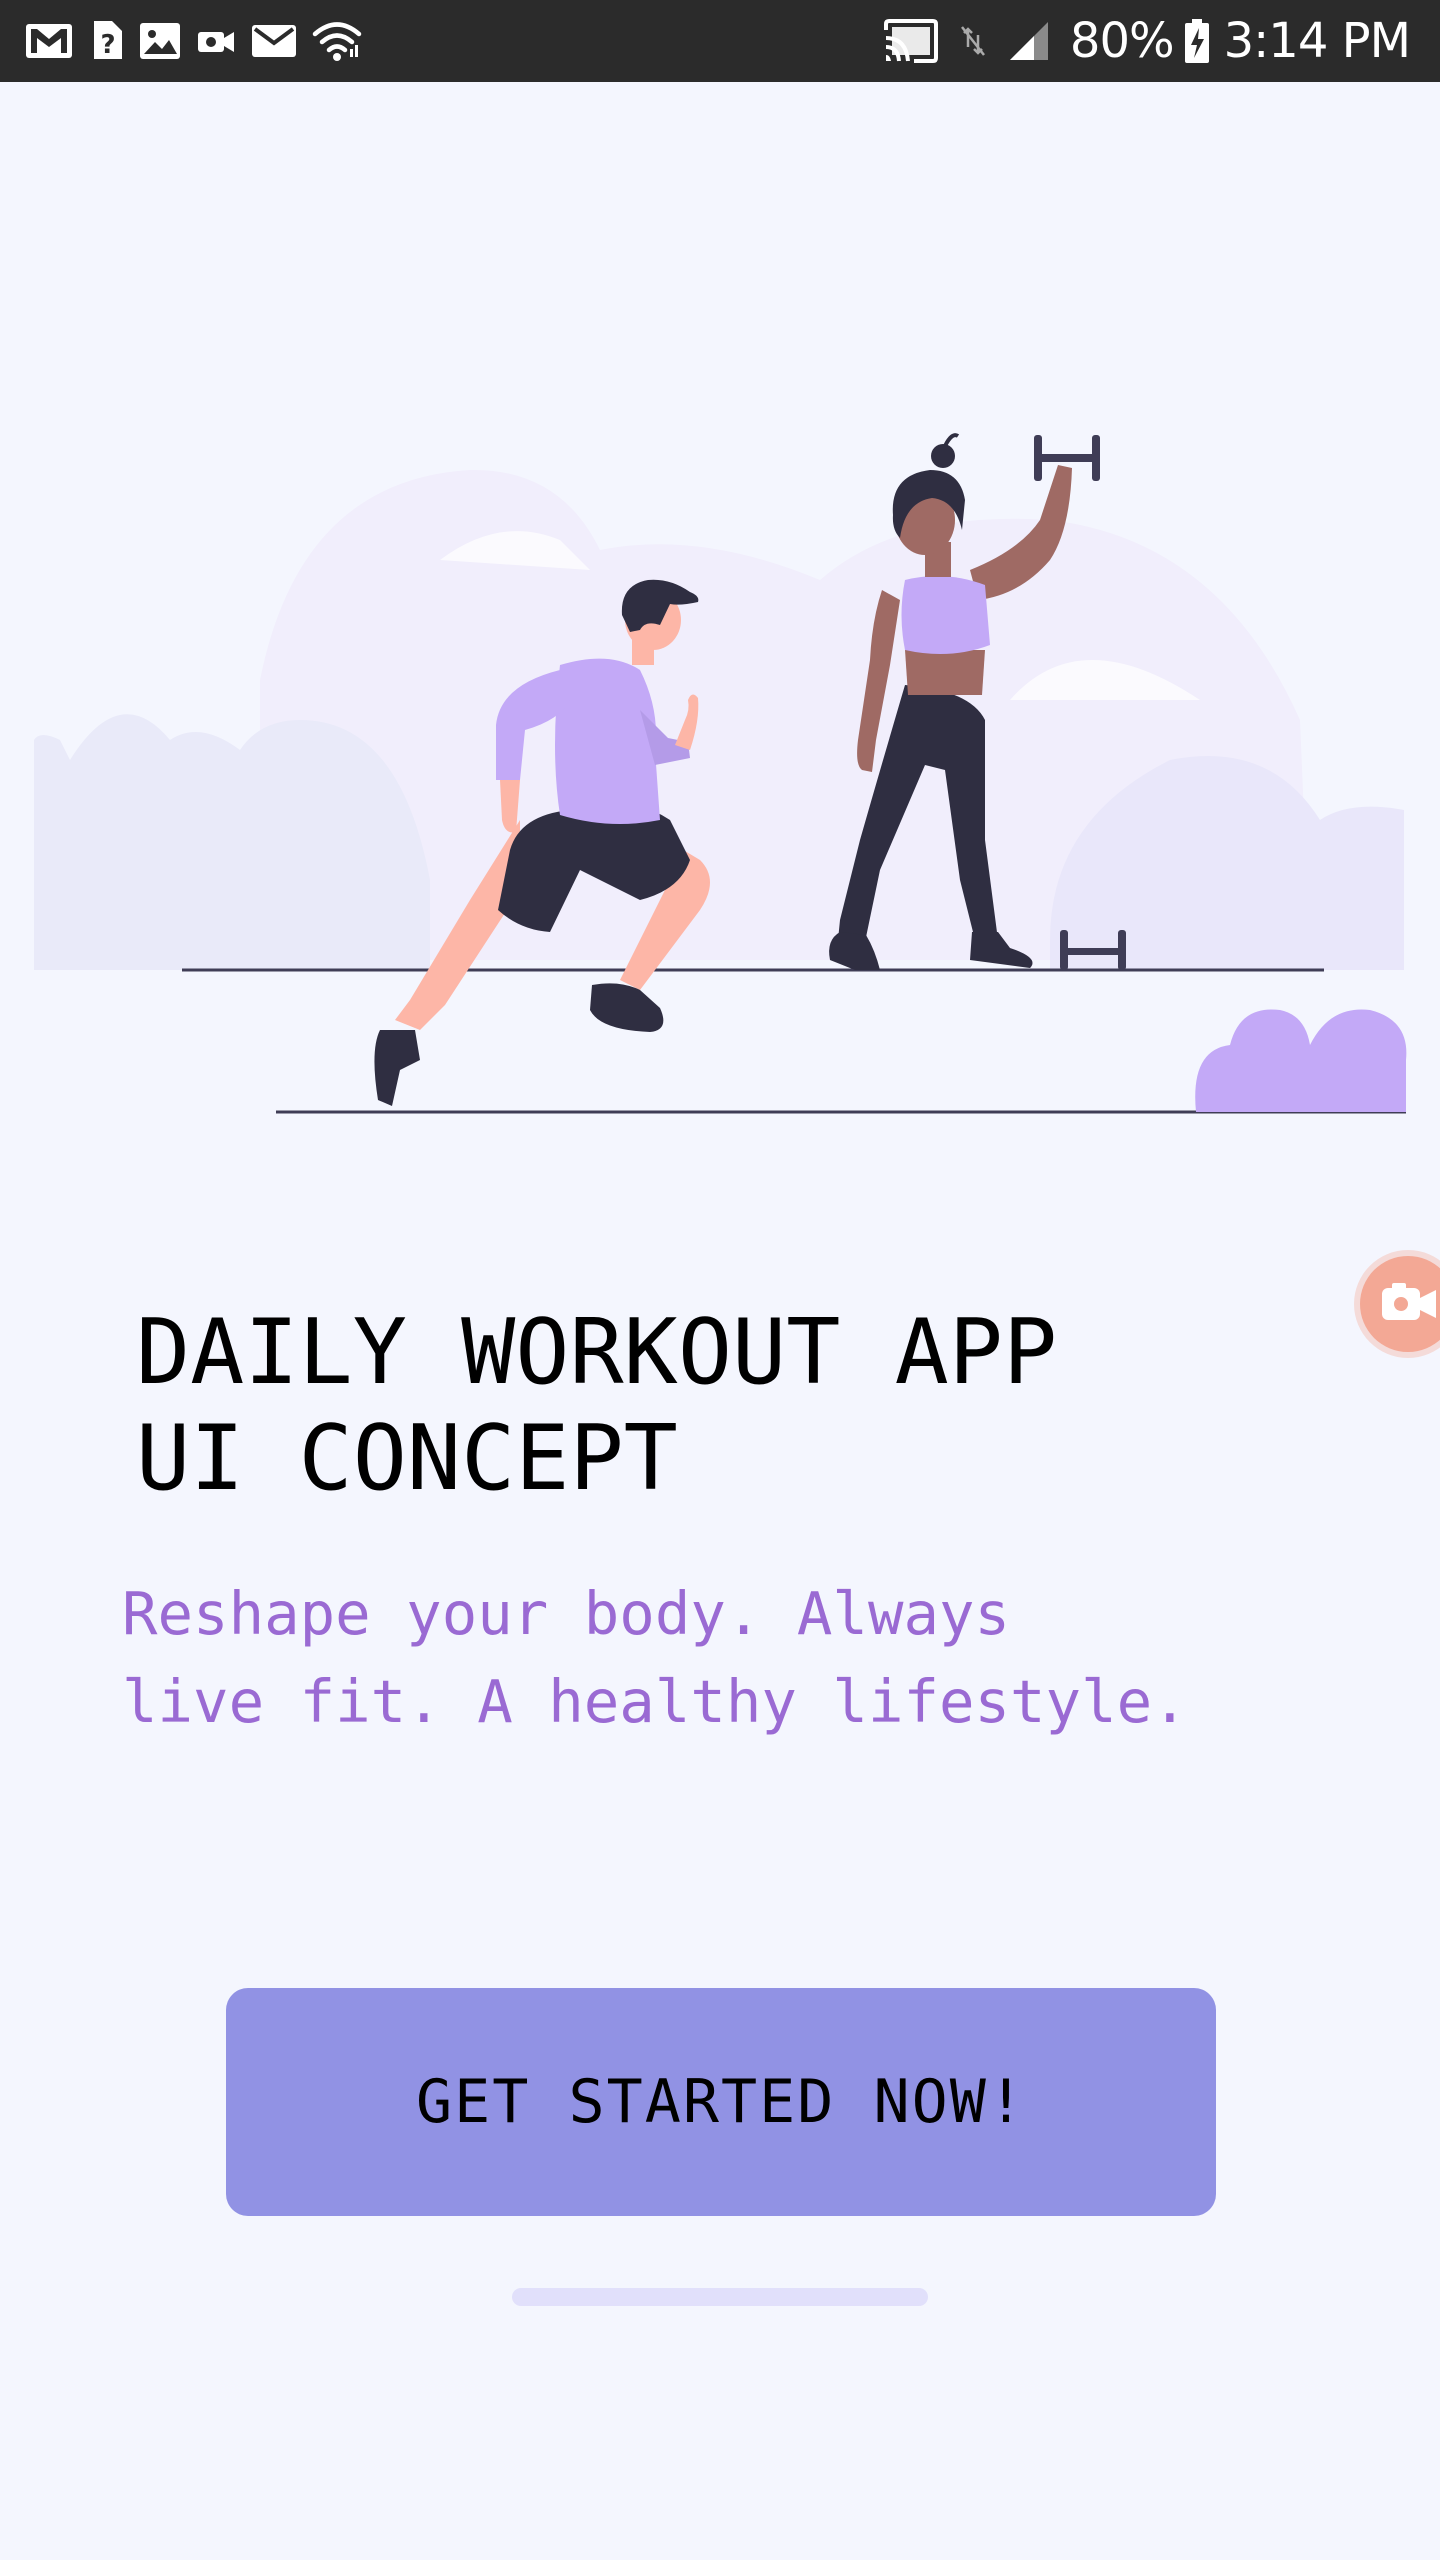  I want to click on cast-icon, so click(910, 41).